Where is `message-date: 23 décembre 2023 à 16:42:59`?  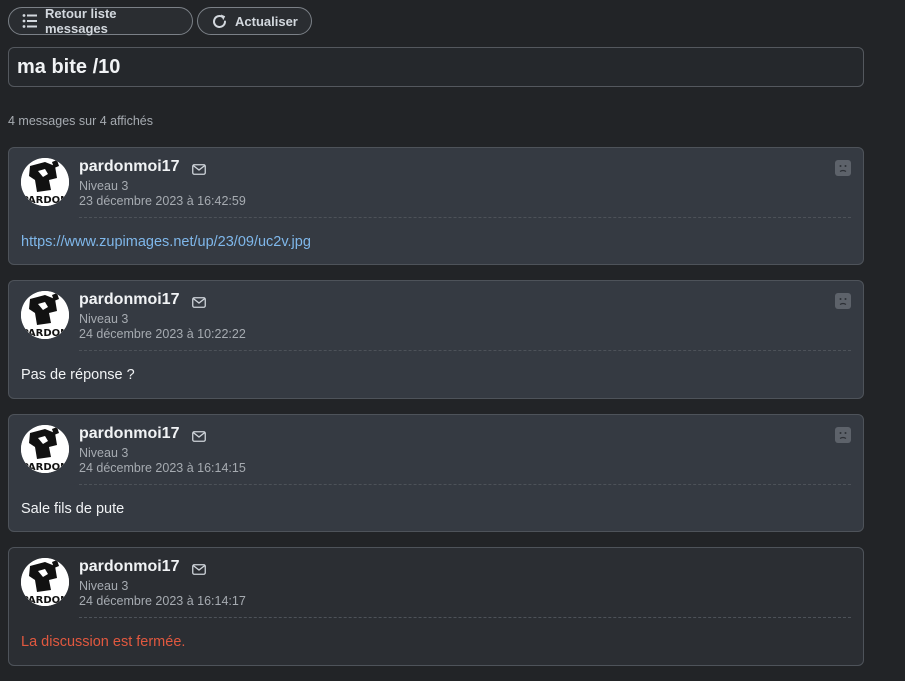
message-date: 23 décembre 2023 à 16:42:59 is located at coordinates (162, 201).